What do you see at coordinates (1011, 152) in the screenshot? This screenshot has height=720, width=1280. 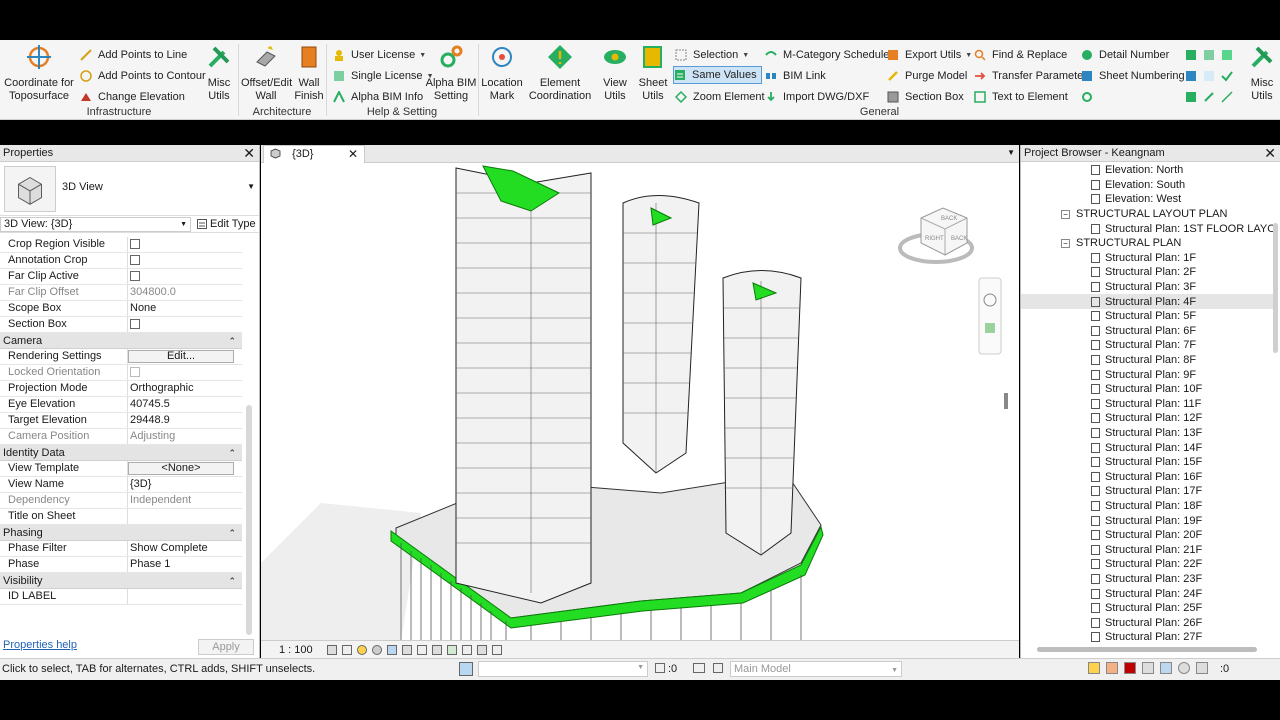 I see `chevron-down-icon: ▼` at bounding box center [1011, 152].